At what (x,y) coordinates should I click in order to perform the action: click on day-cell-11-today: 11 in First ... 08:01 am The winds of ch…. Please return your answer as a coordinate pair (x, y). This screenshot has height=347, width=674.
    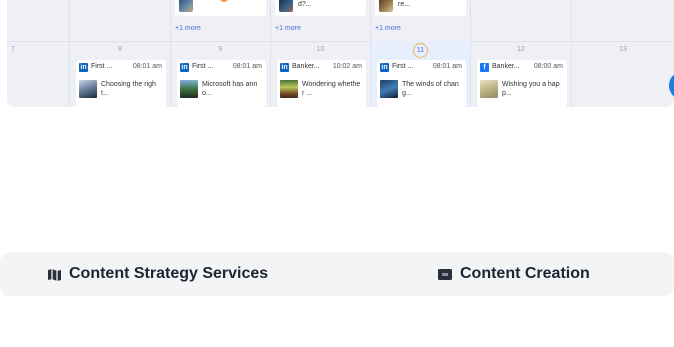
    Looking at the image, I should click on (420, 74).